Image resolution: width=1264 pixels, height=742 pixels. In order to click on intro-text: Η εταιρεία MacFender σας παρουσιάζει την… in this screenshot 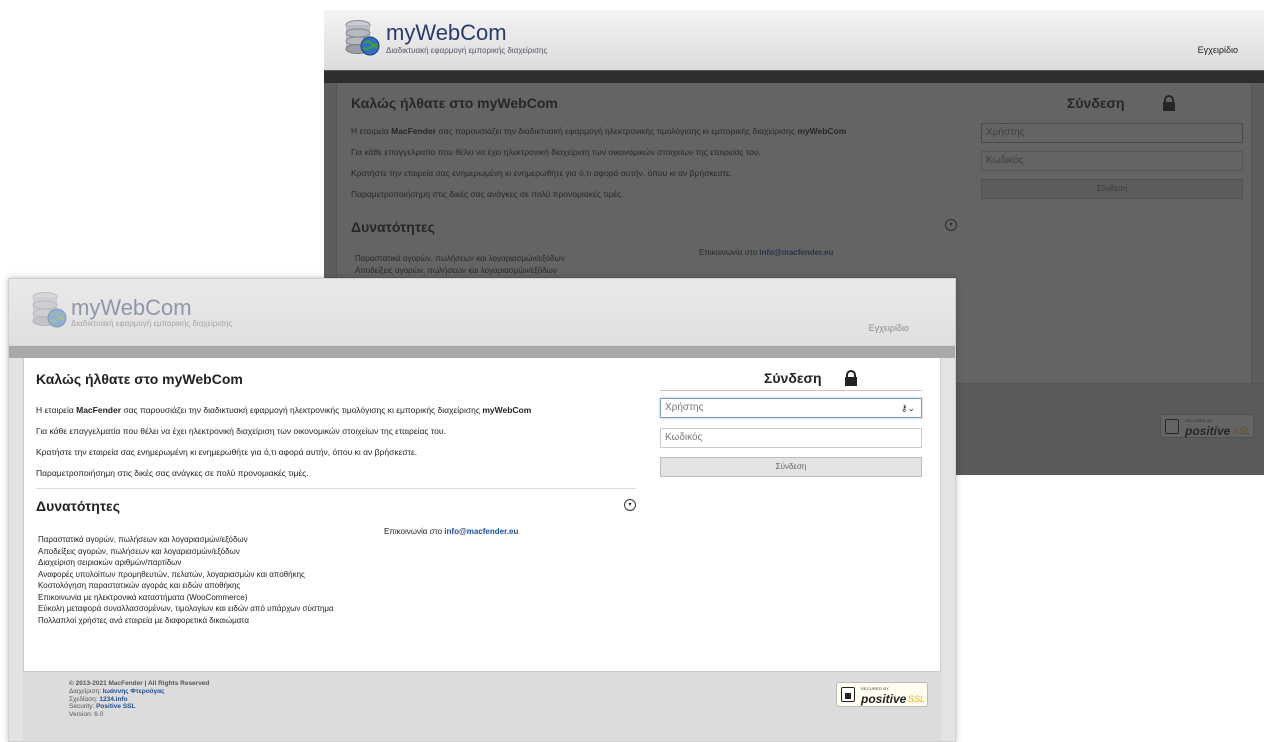, I will do `click(336, 441)`.